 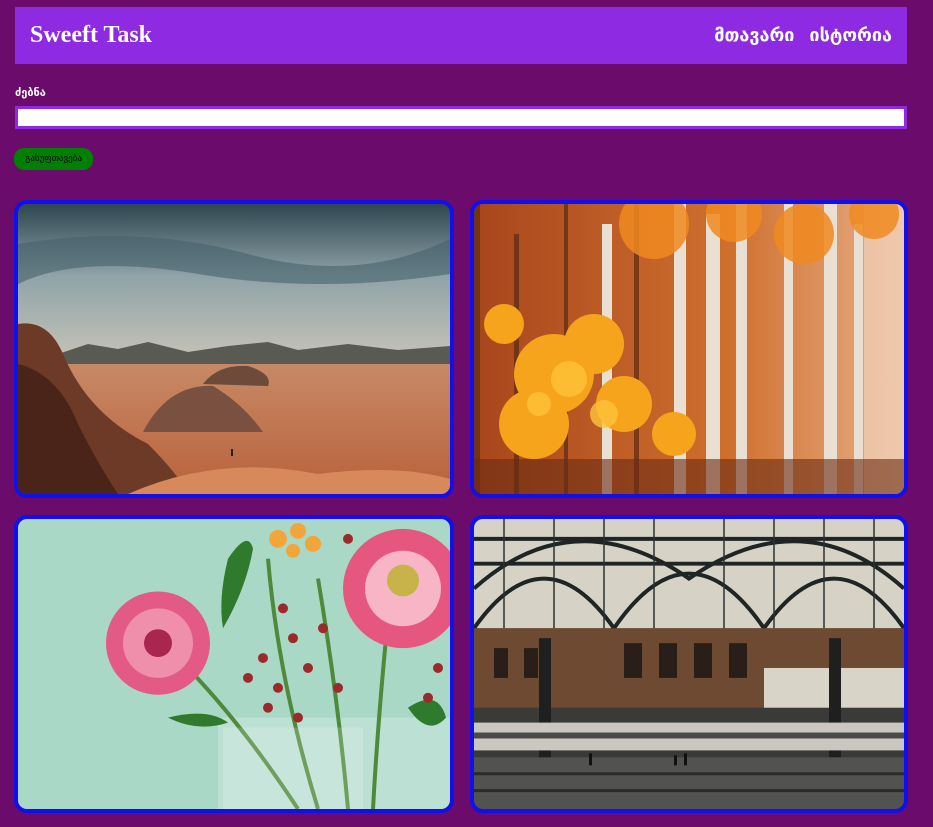 I want to click on nav-link-history: ისტორია, so click(x=850, y=35).